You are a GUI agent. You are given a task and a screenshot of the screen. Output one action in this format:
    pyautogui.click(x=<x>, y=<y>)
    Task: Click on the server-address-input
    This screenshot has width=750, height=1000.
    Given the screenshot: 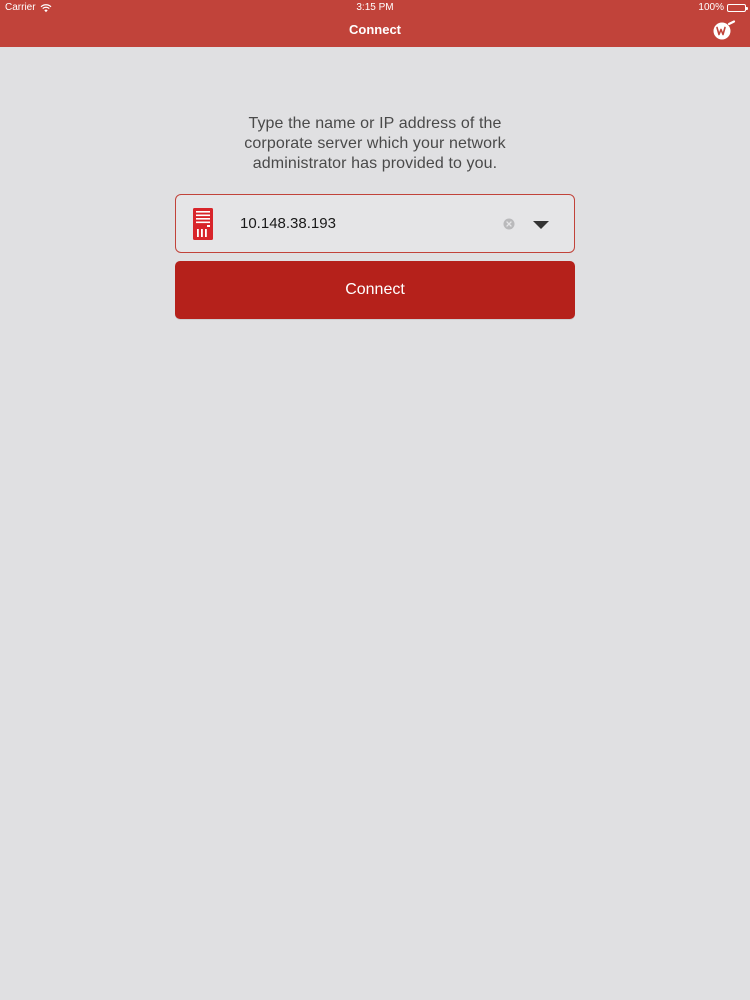 What is the action you would take?
    pyautogui.click(x=365, y=223)
    